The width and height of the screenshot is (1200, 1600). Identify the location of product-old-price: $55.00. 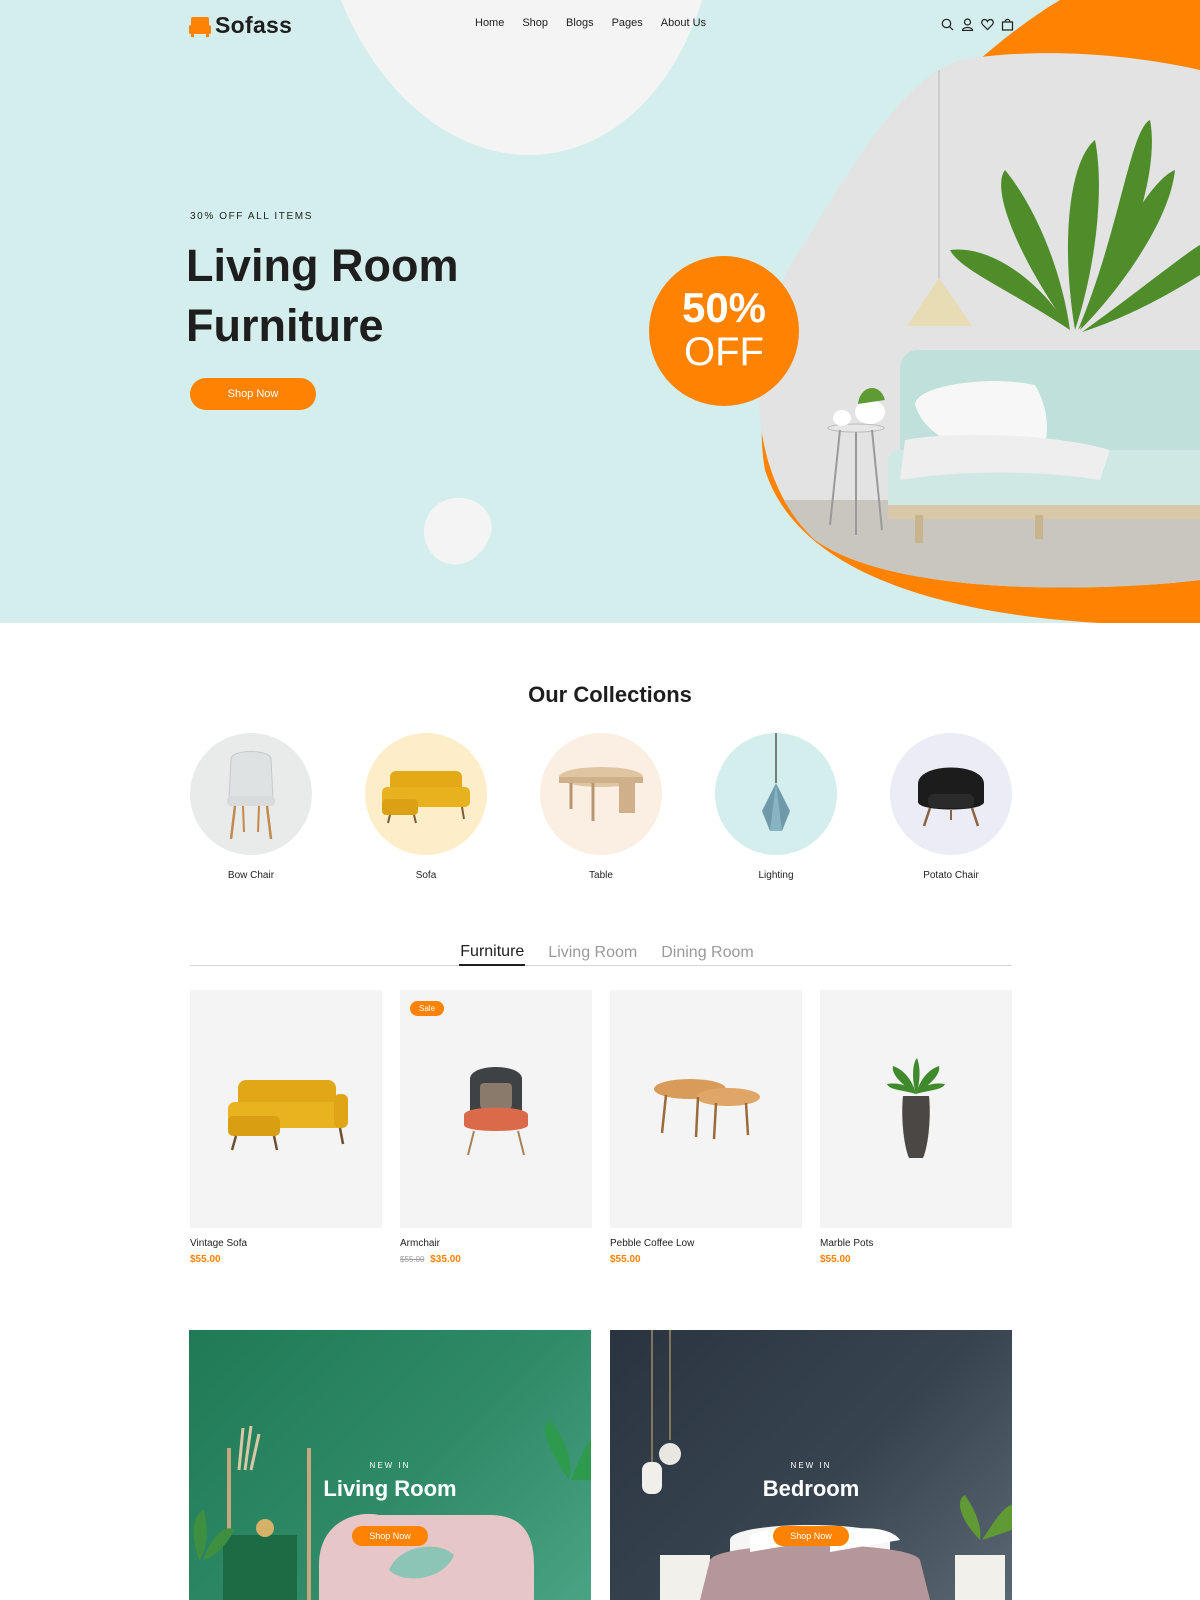
(412, 1259).